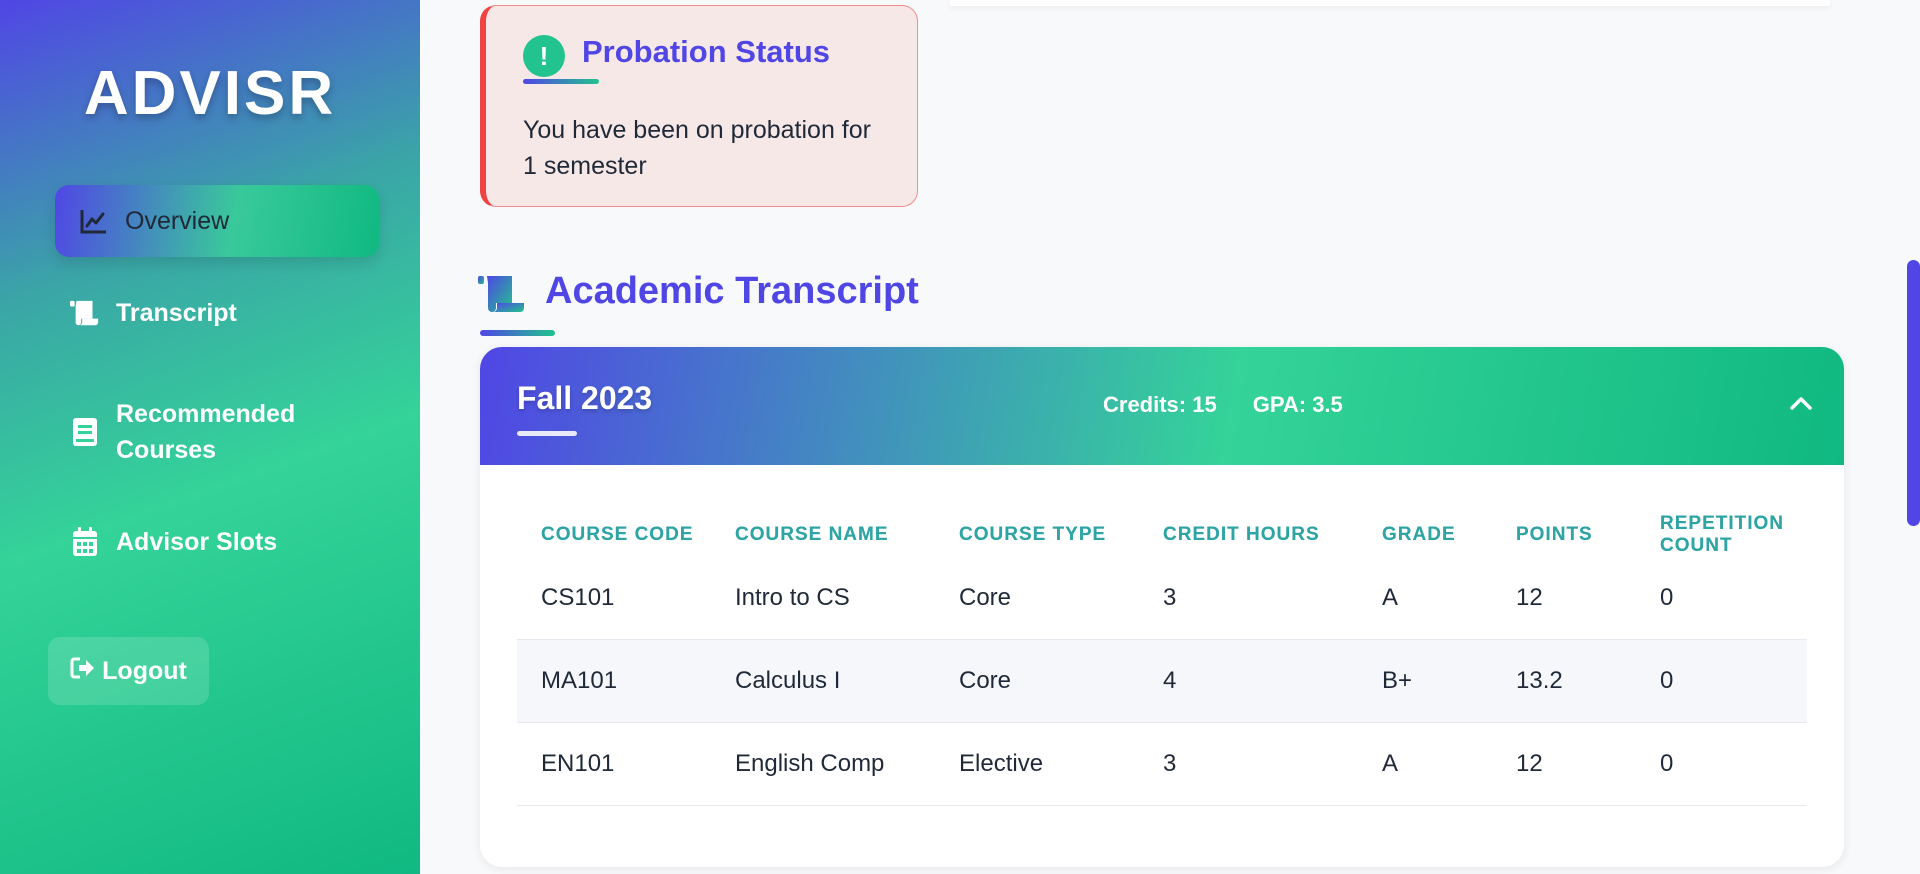 The image size is (1920, 874). What do you see at coordinates (823, 598) in the screenshot?
I see `cell-course-name: Intro to CS` at bounding box center [823, 598].